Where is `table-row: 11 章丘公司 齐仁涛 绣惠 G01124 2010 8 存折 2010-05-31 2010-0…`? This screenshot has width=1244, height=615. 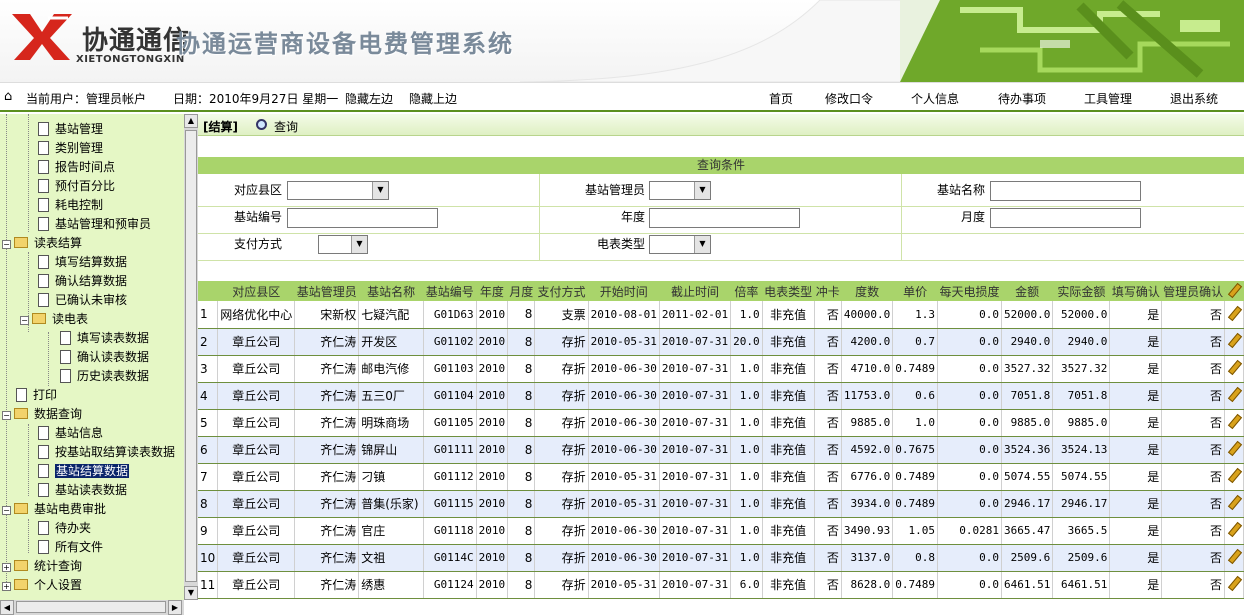 table-row: 11 章丘公司 齐仁涛 绣惠 G01124 2010 8 存折 2010-05-31 2010-0… is located at coordinates (721, 585).